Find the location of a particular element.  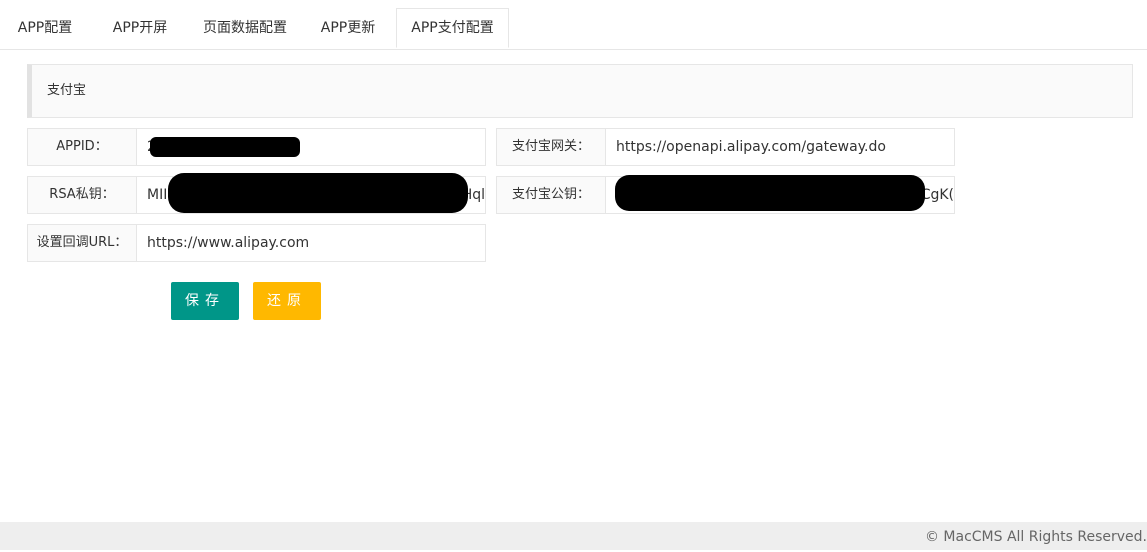

tab-page-data-config: 页面数据配置 is located at coordinates (245, 28).